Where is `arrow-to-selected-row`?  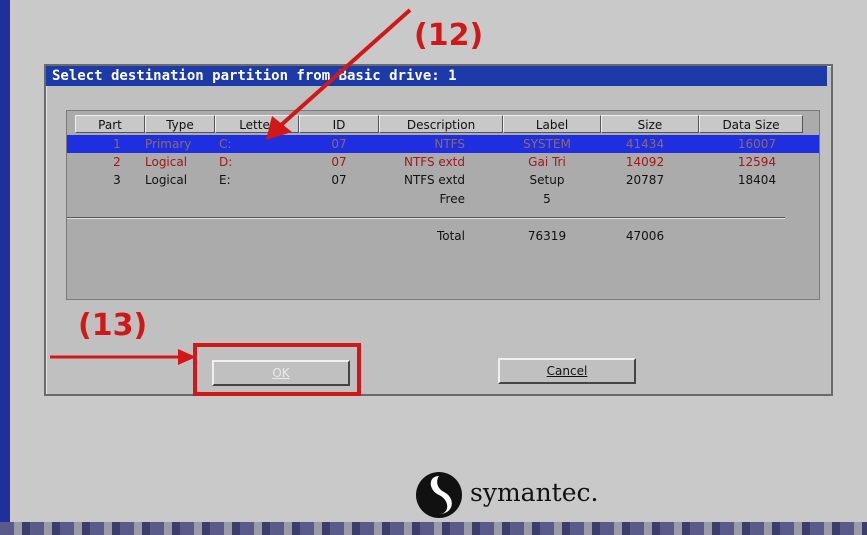 arrow-to-selected-row is located at coordinates (339, 74).